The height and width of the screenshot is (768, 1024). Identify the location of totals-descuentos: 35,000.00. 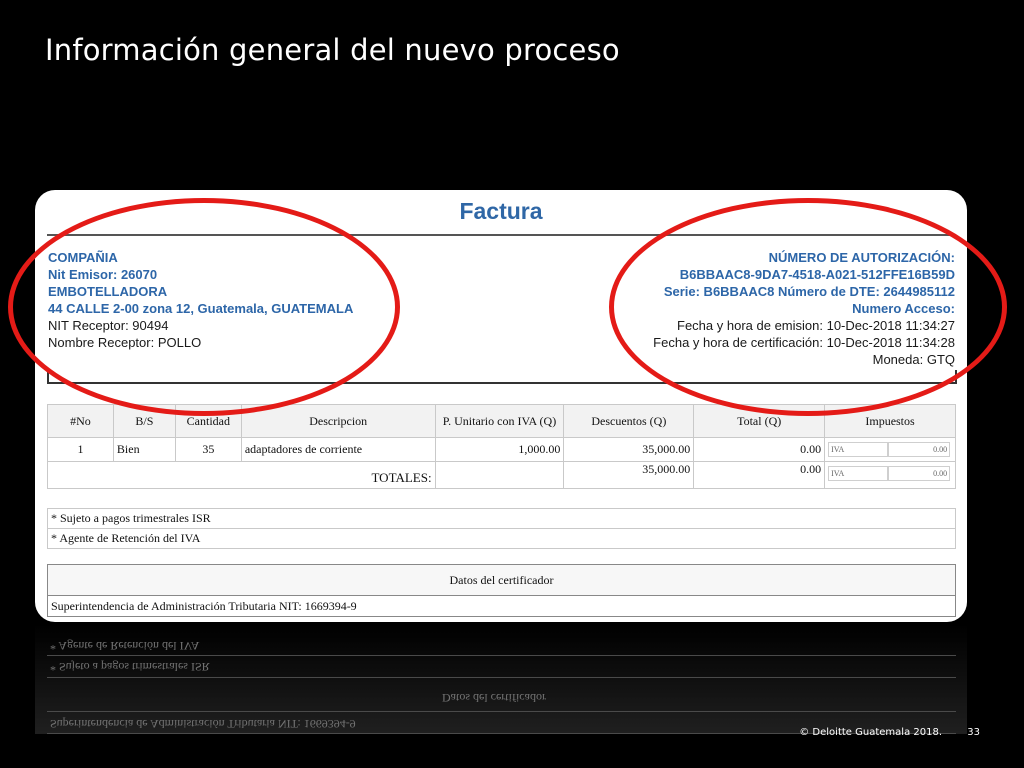
(629, 475).